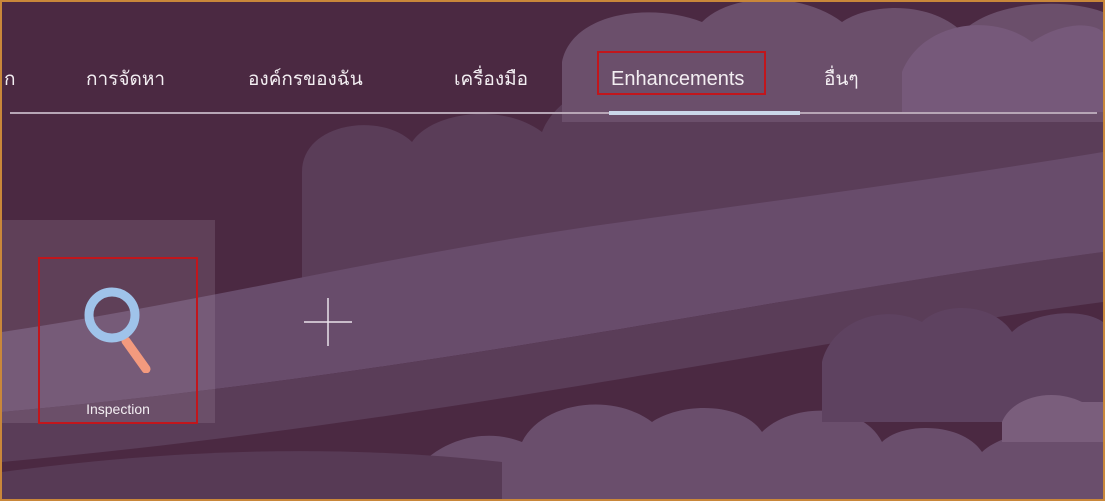  I want to click on inspection-tile: Inspection, so click(118, 340).